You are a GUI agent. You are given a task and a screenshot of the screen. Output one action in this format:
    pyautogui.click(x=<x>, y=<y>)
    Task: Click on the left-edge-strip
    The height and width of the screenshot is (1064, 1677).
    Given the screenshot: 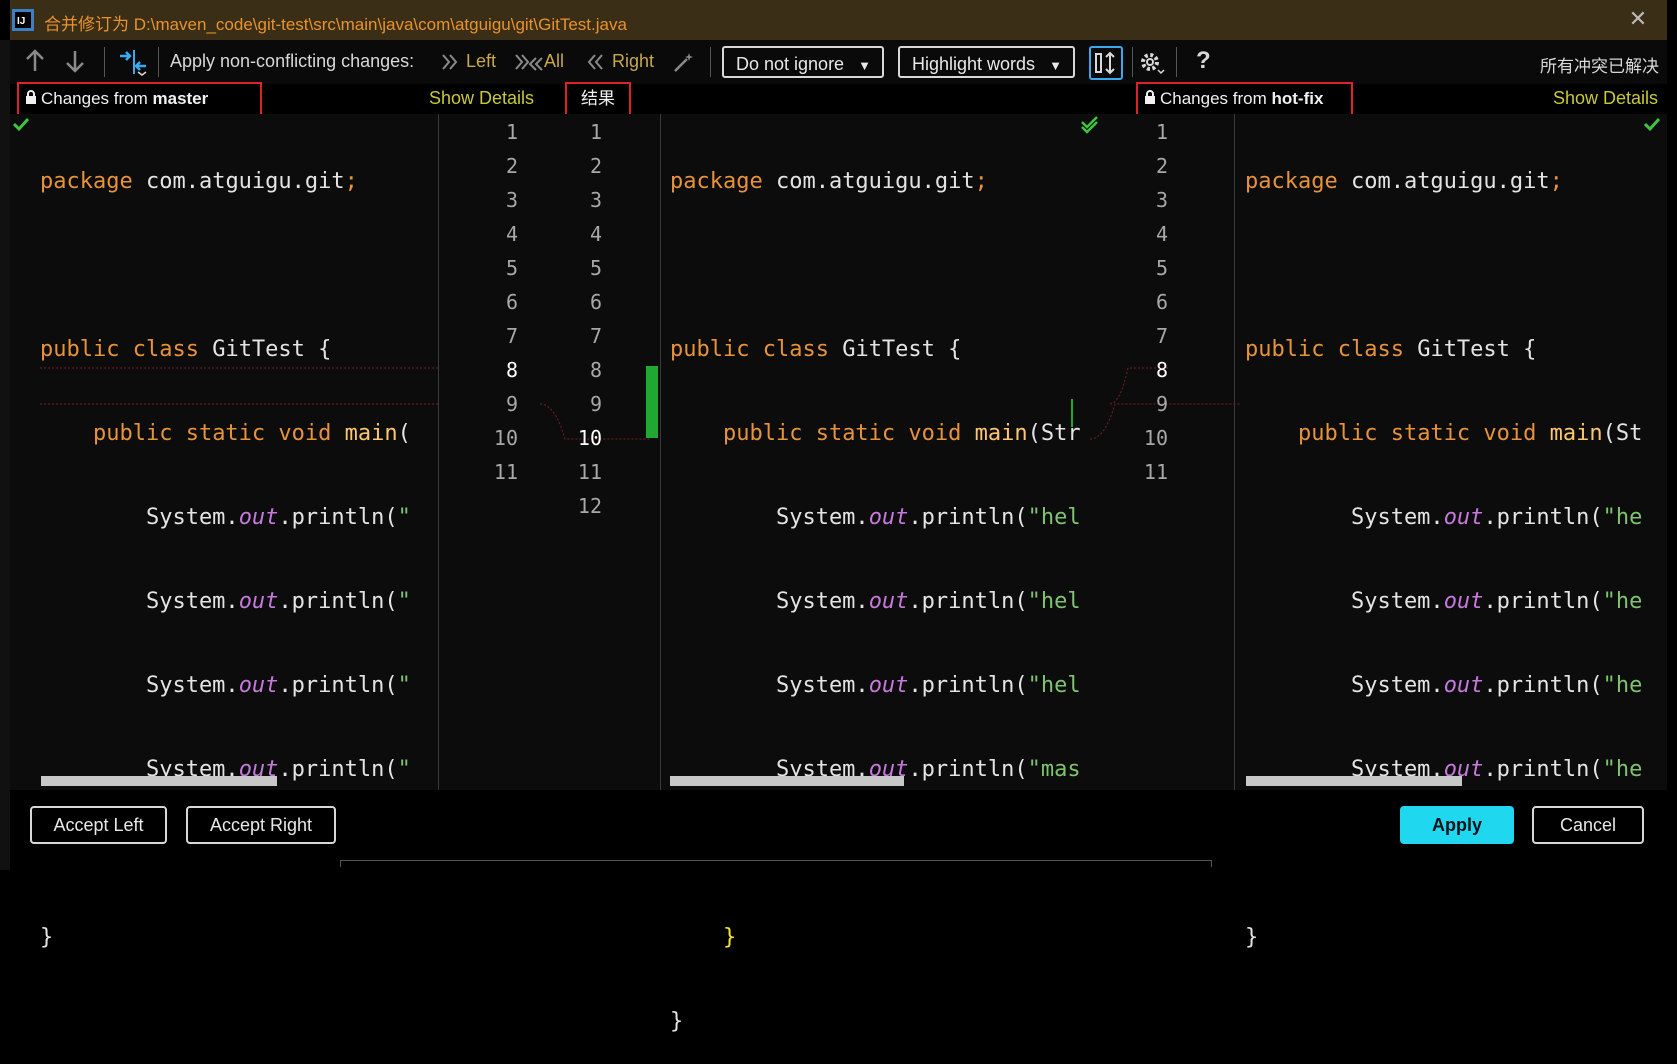 What is the action you would take?
    pyautogui.click(x=5, y=455)
    